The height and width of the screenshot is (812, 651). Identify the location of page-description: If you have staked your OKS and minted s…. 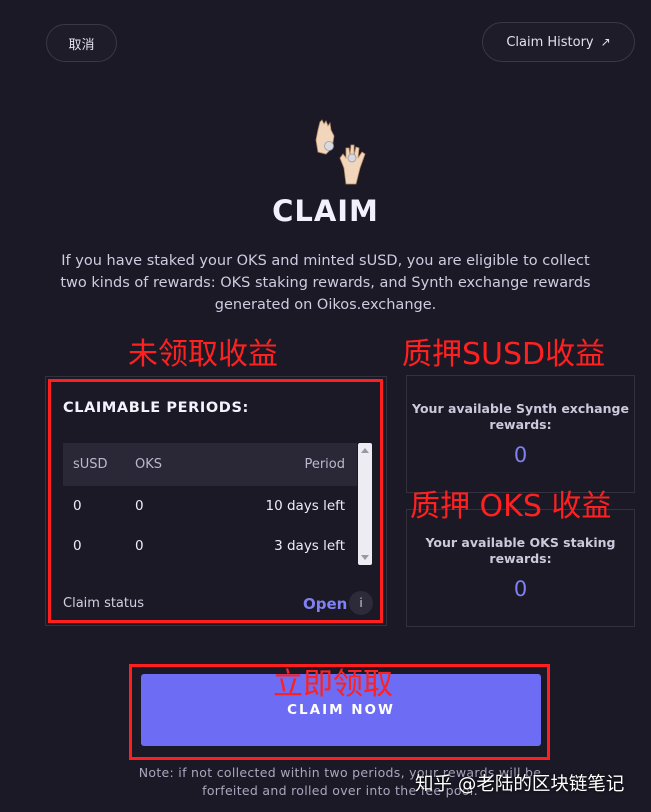
(325, 283).